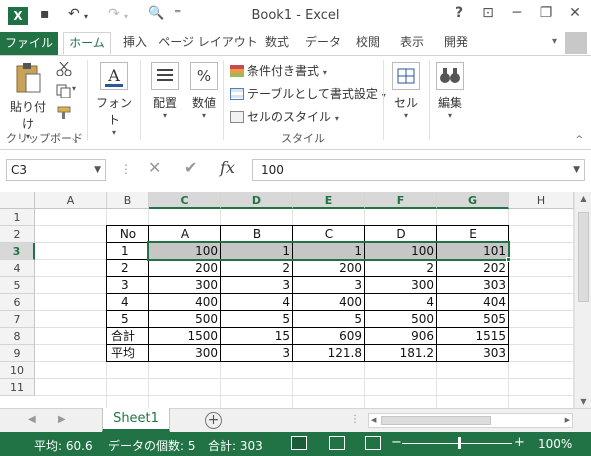 This screenshot has height=456, width=591. Describe the element at coordinates (576, 43) in the screenshot. I see `user-avatar` at that location.